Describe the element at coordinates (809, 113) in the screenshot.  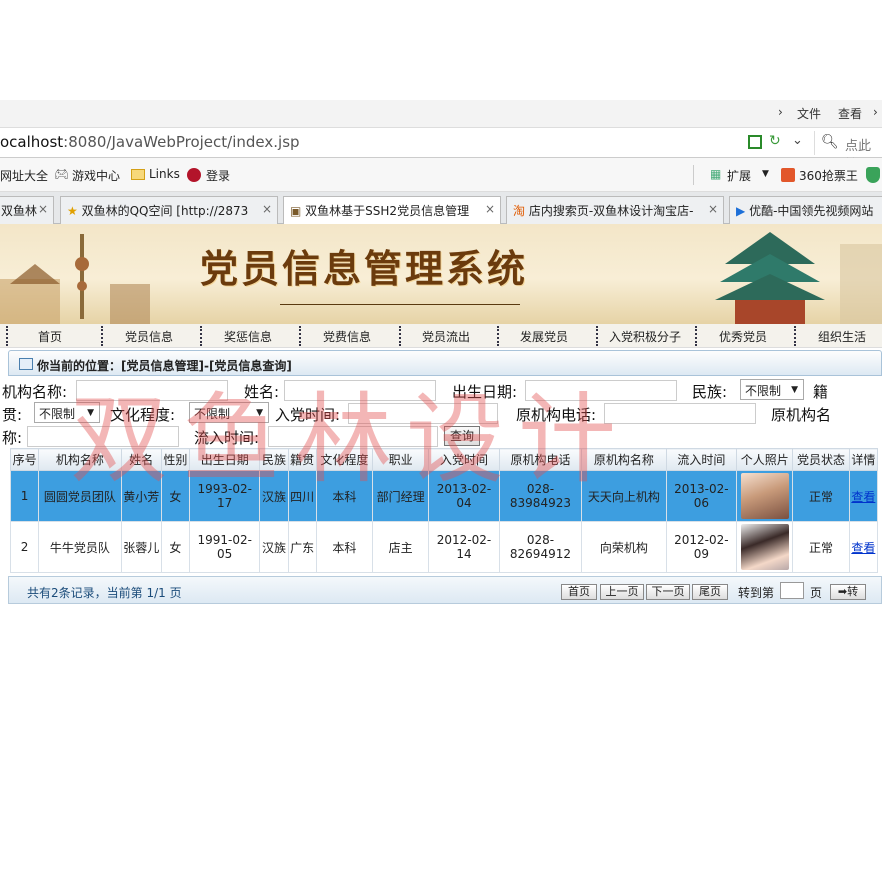
I see `menu-file: 文件` at that location.